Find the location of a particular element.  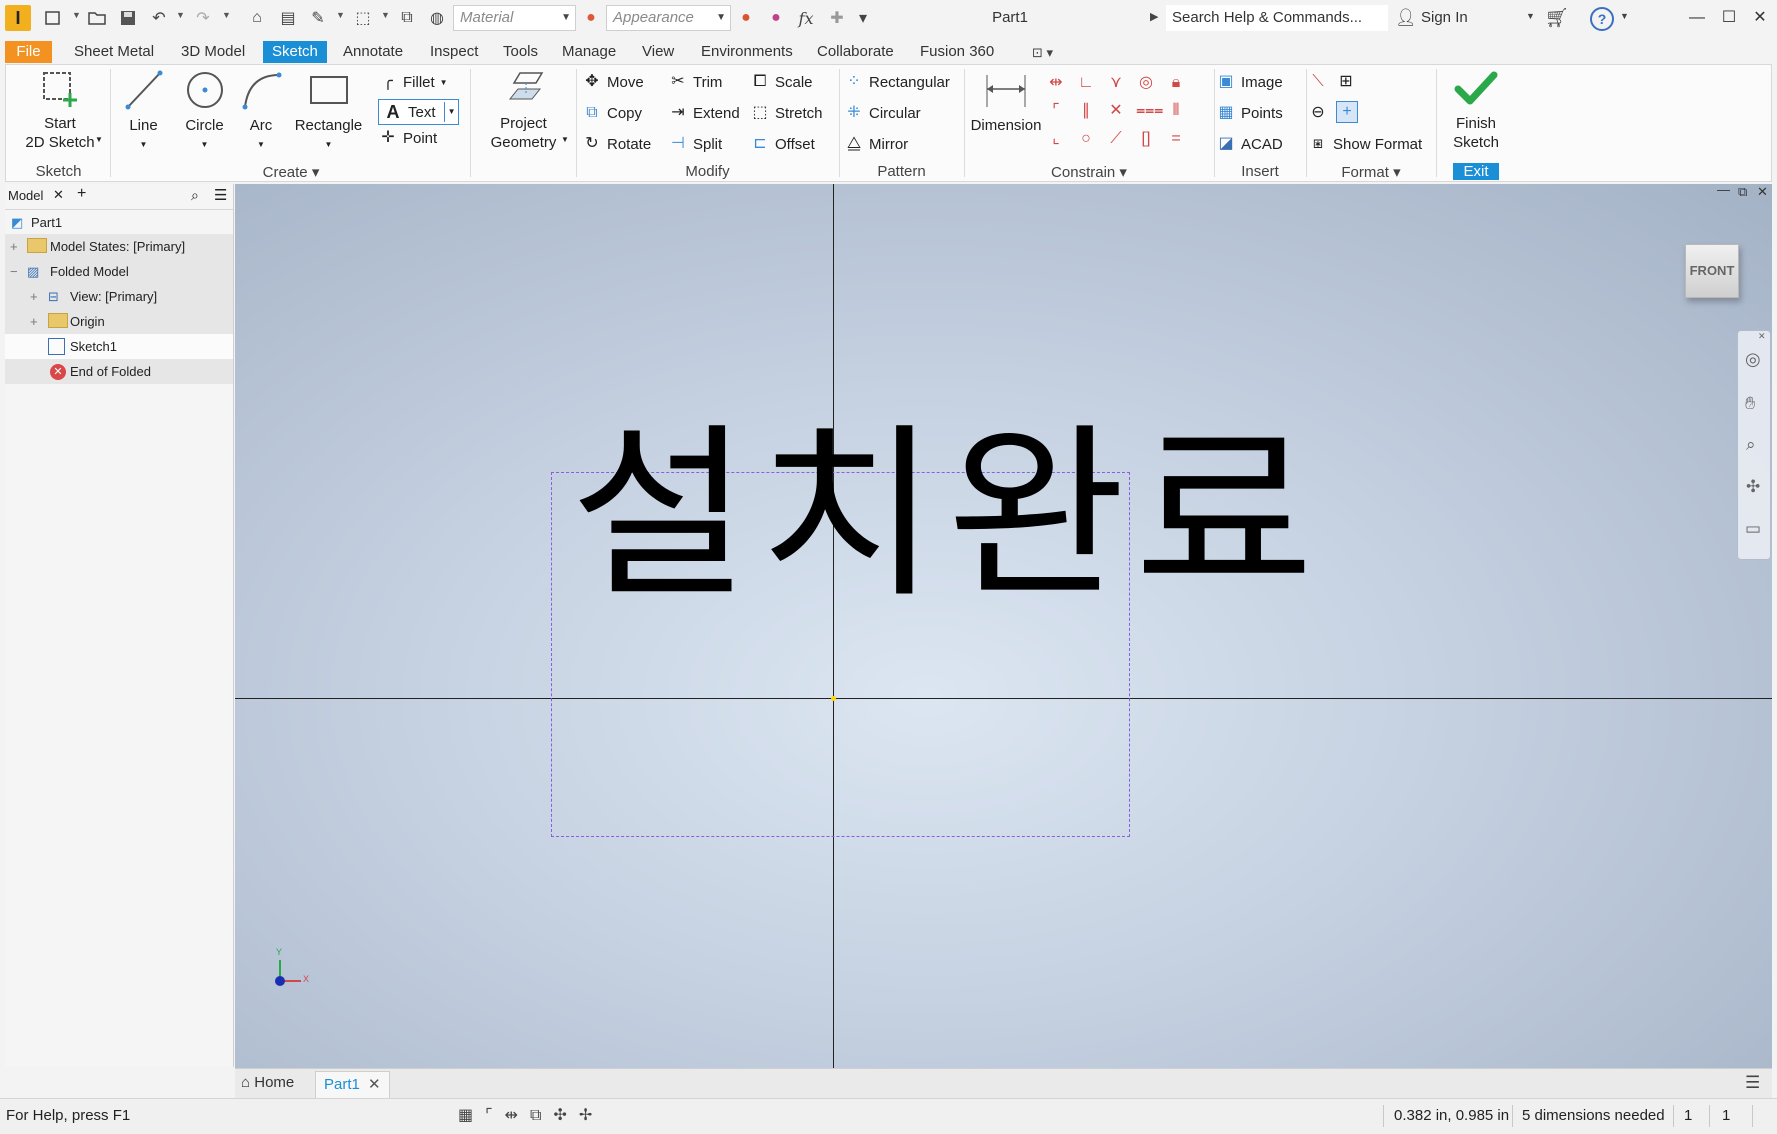

home-icon: ⌂ is located at coordinates (257, 18).